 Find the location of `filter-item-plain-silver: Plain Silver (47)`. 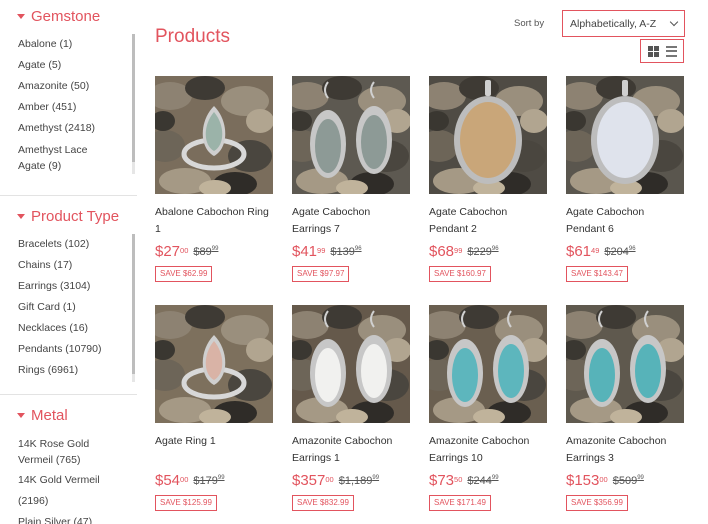

filter-item-plain-silver: Plain Silver (47) is located at coordinates (64, 518).